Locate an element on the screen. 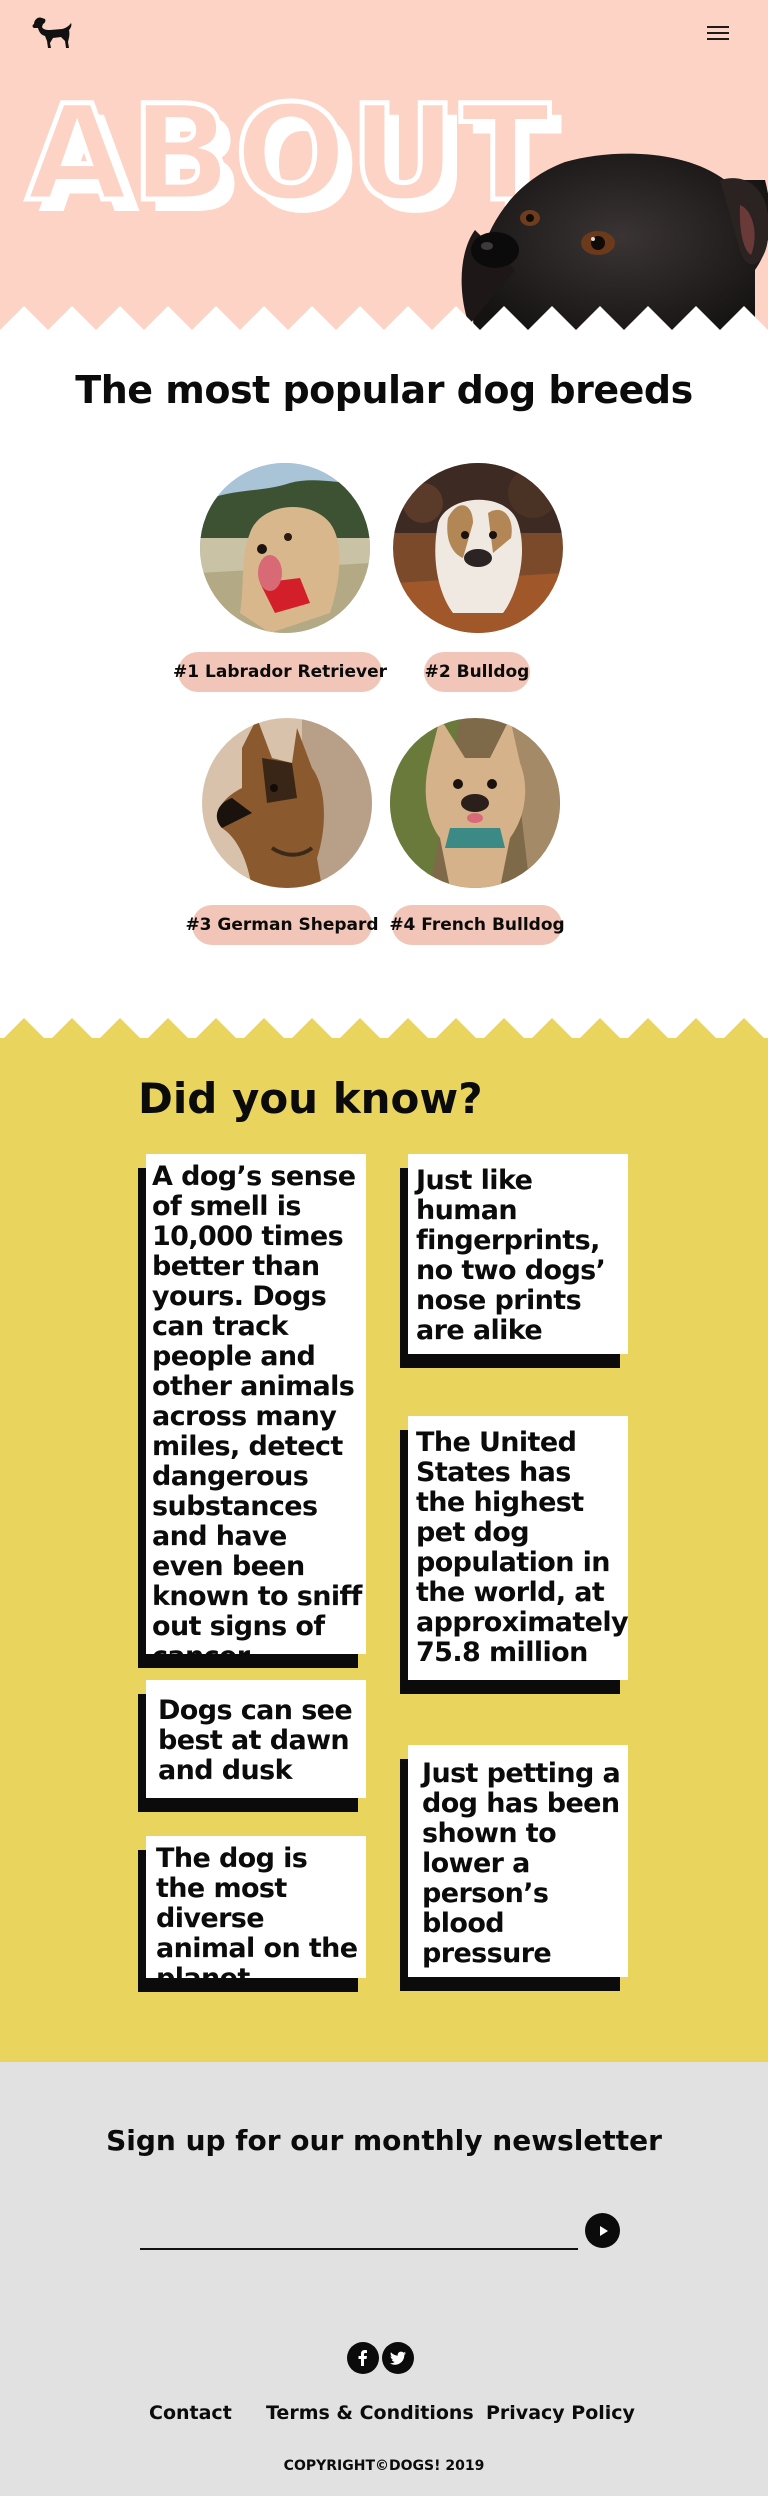  facebook-icon is located at coordinates (363, 2358).